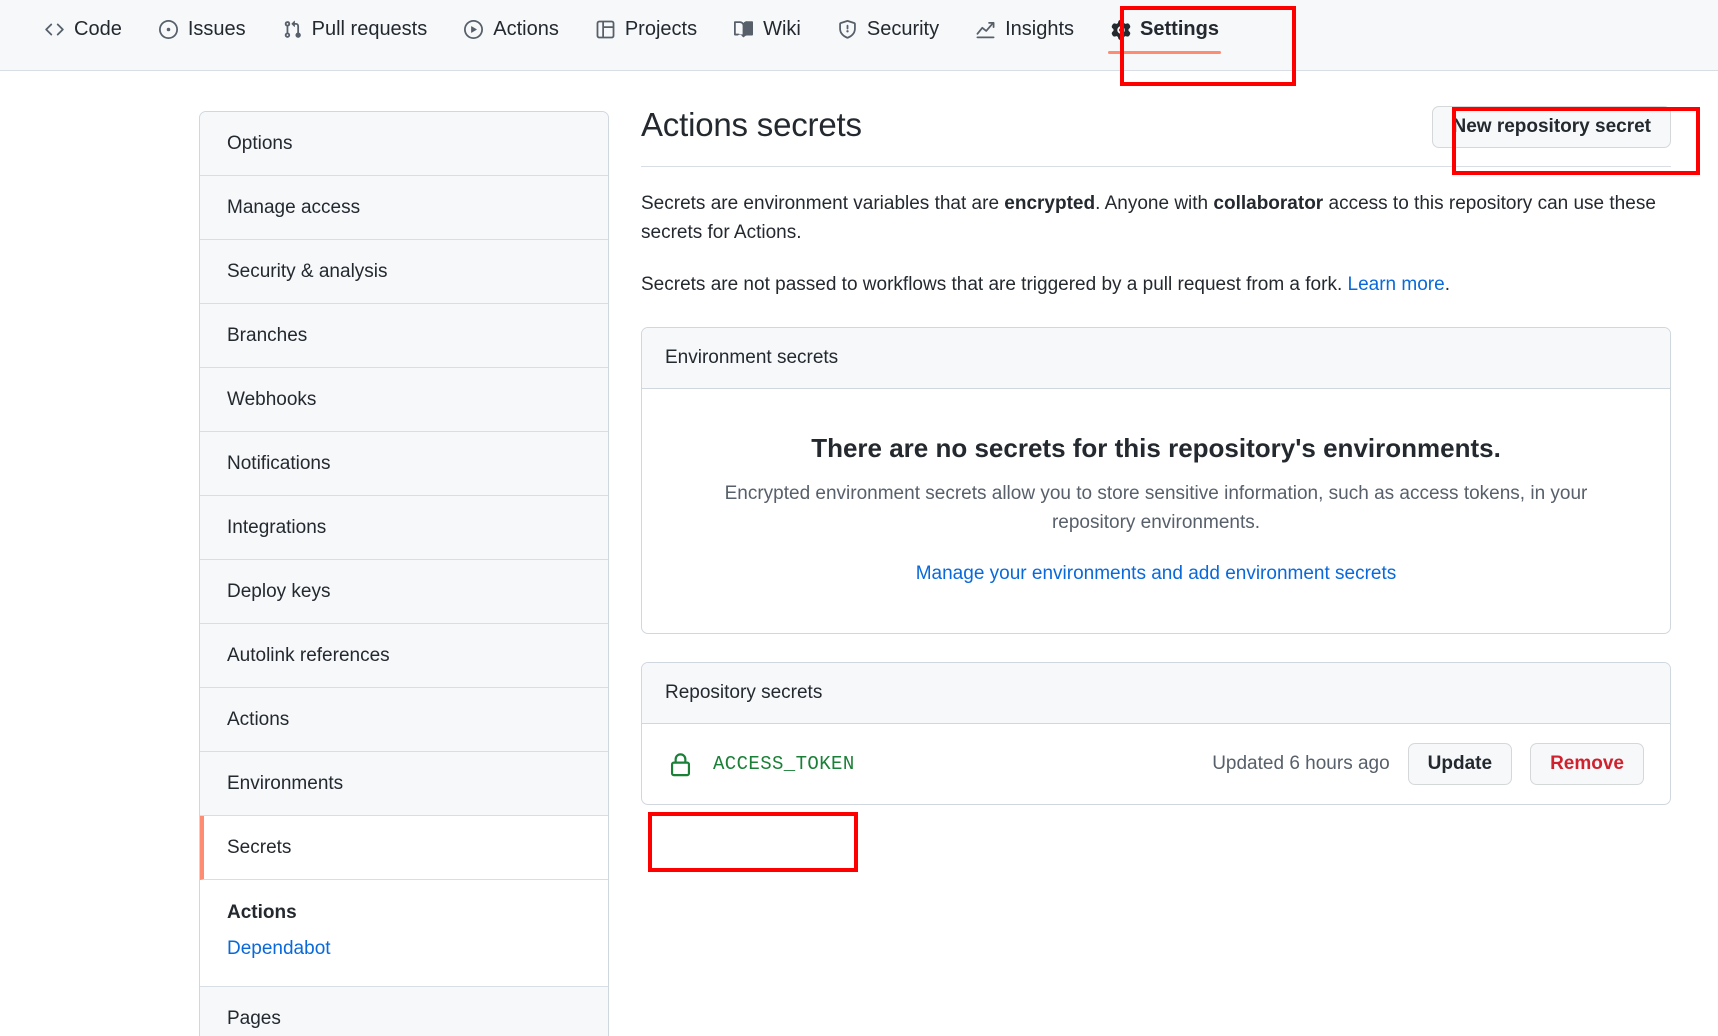 The height and width of the screenshot is (1036, 1718). Describe the element at coordinates (404, 1011) in the screenshot. I see `sidebar-item-pages: Pages` at that location.